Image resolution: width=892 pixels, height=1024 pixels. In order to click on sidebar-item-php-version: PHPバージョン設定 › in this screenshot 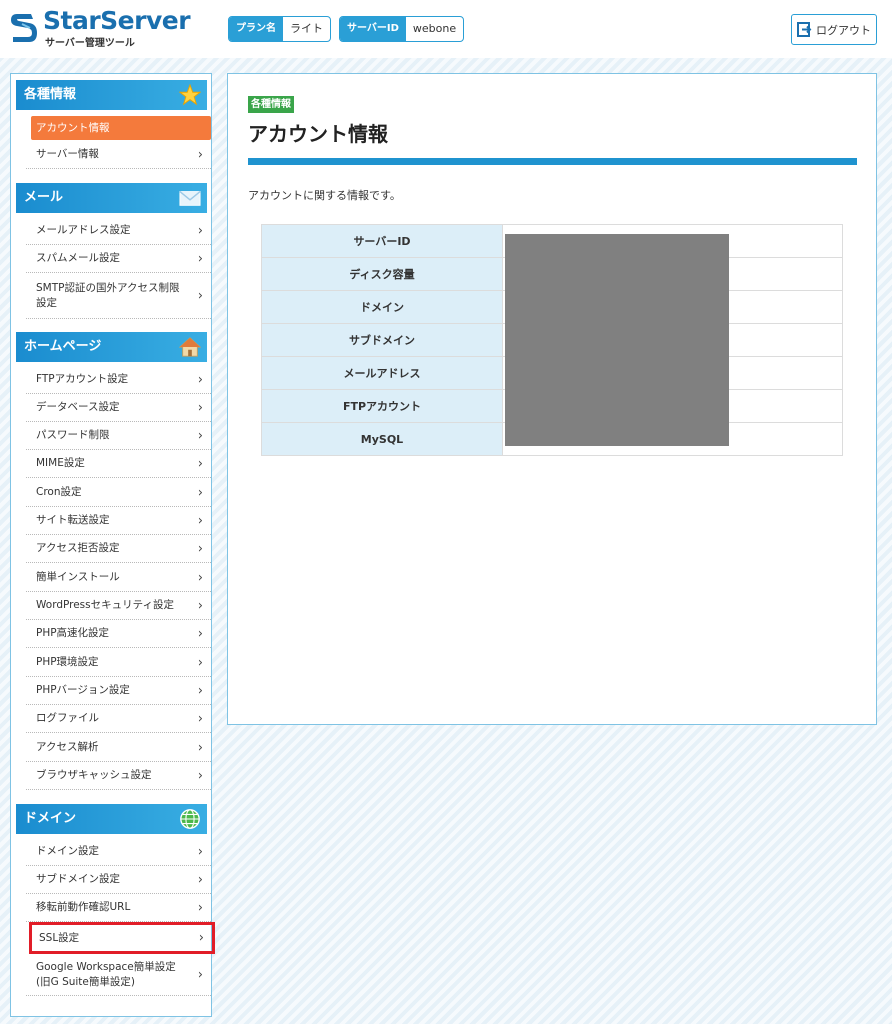, I will do `click(118, 691)`.